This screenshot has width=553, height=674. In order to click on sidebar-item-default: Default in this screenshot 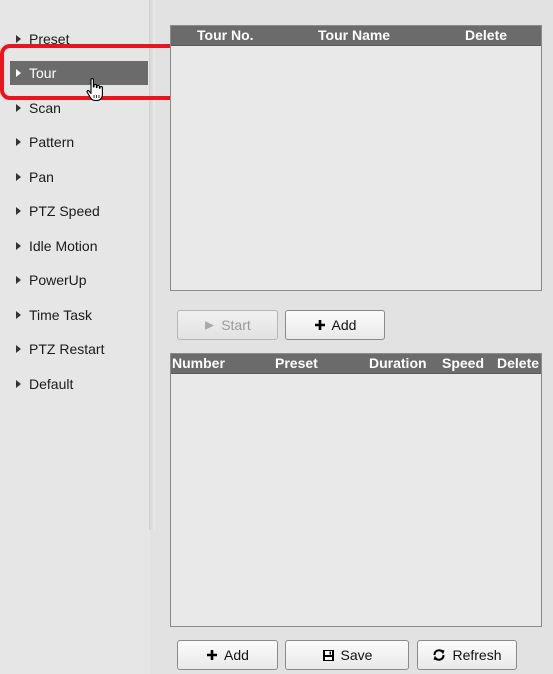, I will do `click(44, 384)`.